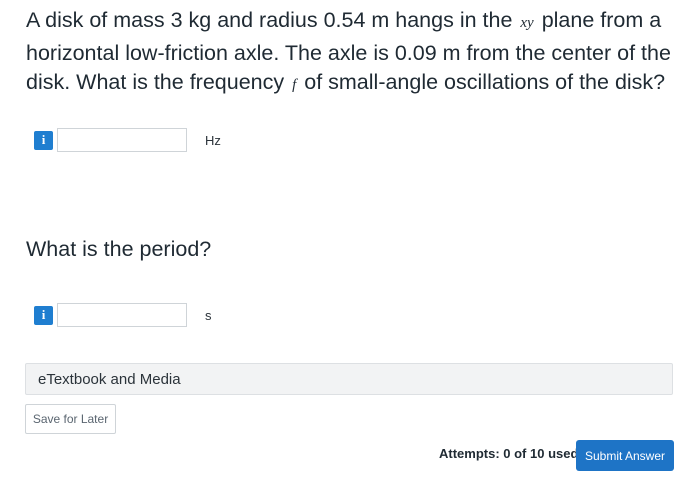 The image size is (700, 484). I want to click on submit-answer-button: Submit Answer, so click(625, 455).